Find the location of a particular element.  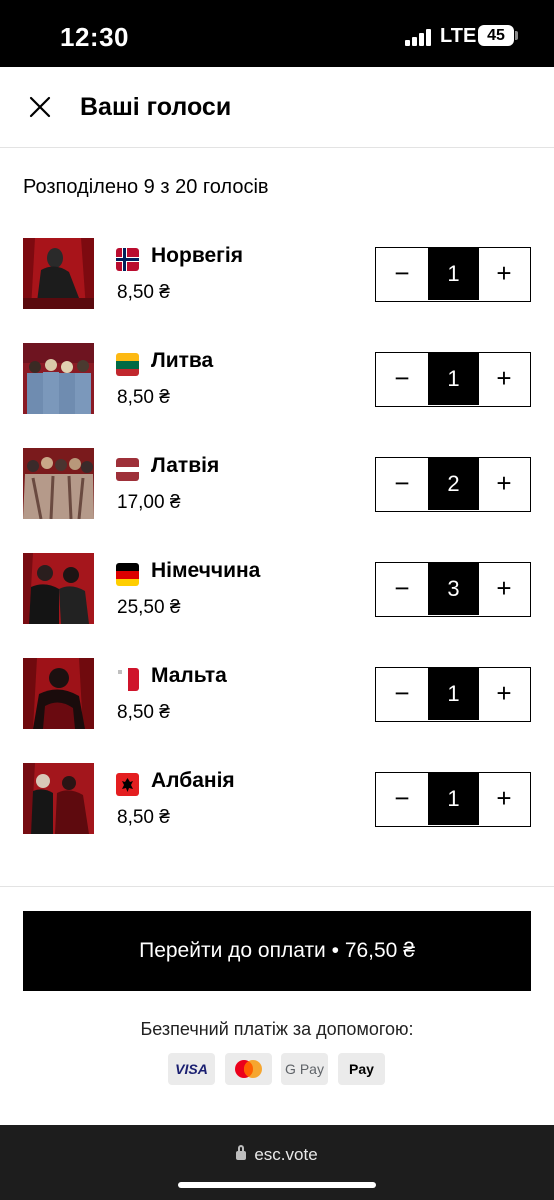

vote-stepper: − 2 + is located at coordinates (453, 484).